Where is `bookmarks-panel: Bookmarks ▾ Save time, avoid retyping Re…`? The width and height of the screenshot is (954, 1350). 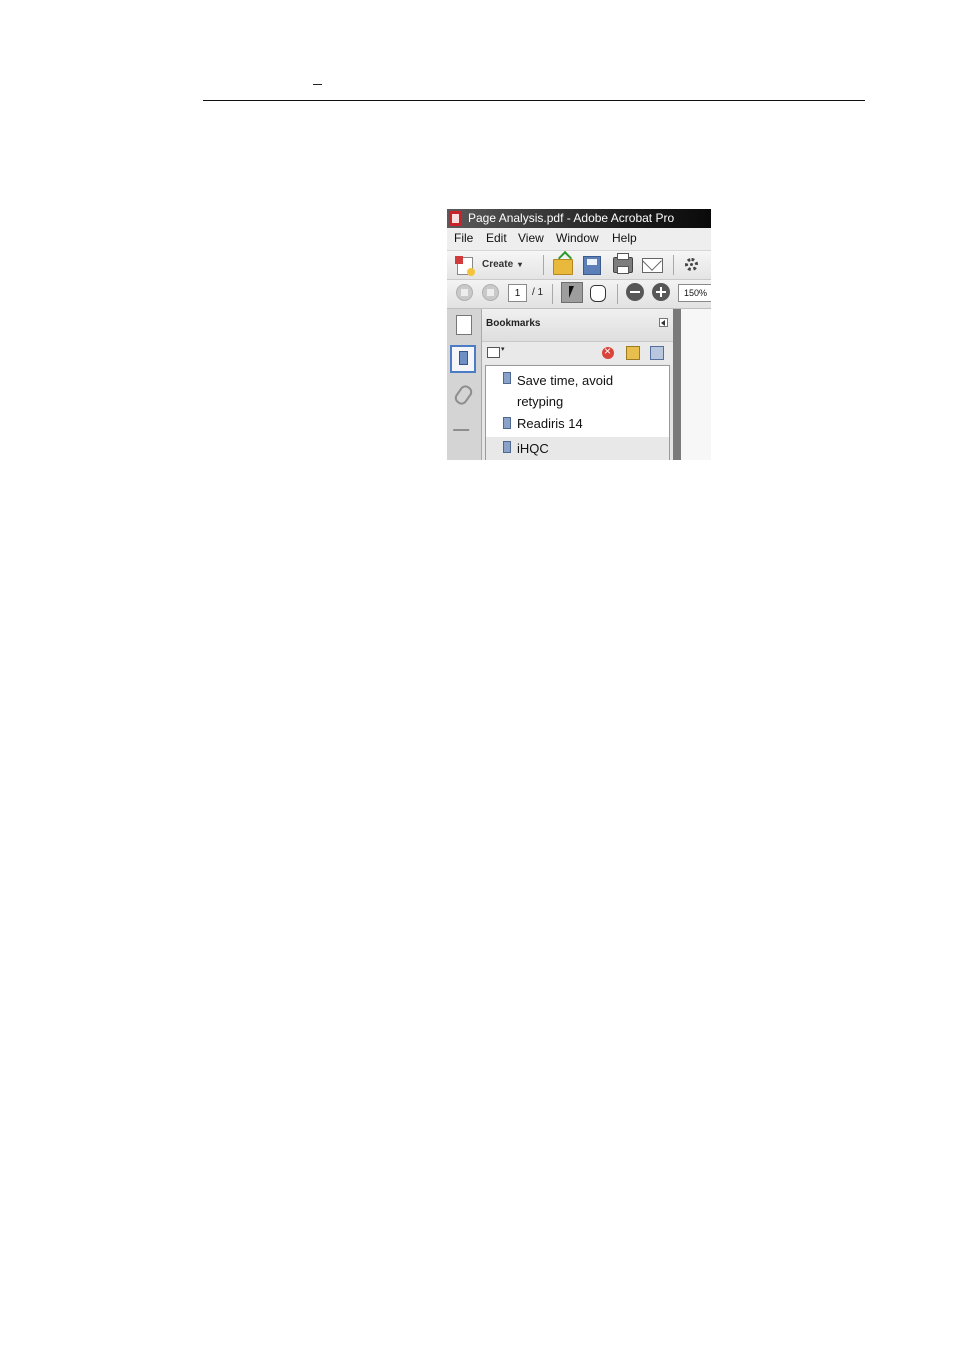 bookmarks-panel: Bookmarks ▾ Save time, avoid retyping Re… is located at coordinates (577, 384).